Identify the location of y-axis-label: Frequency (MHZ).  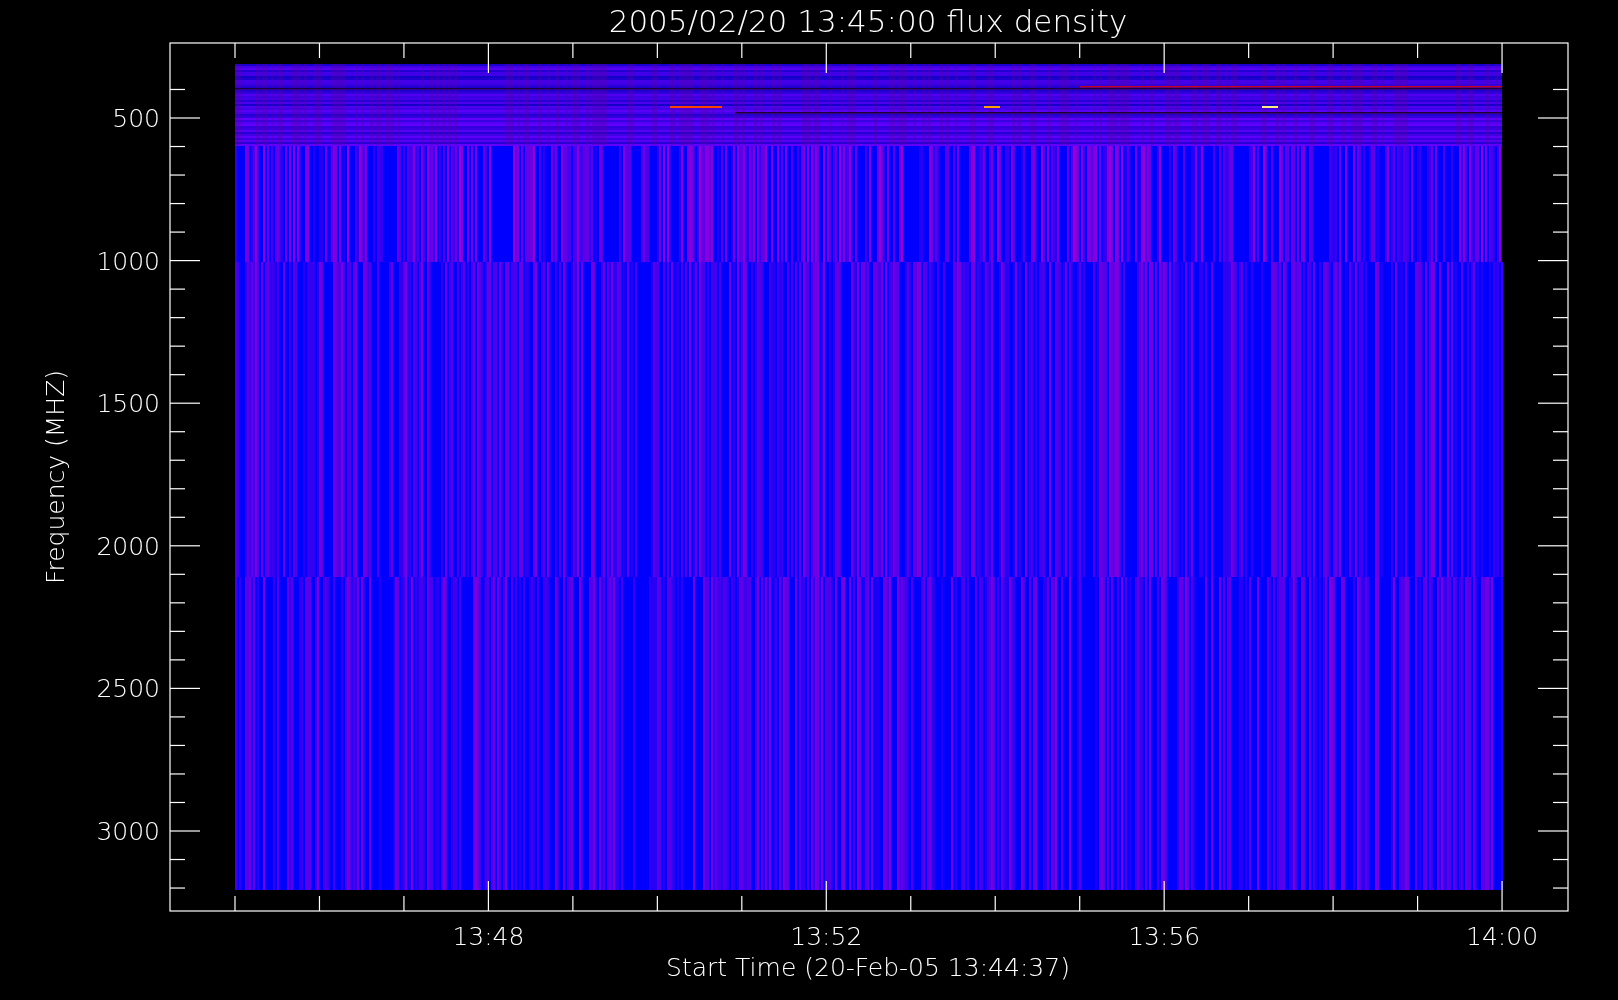
(55, 477).